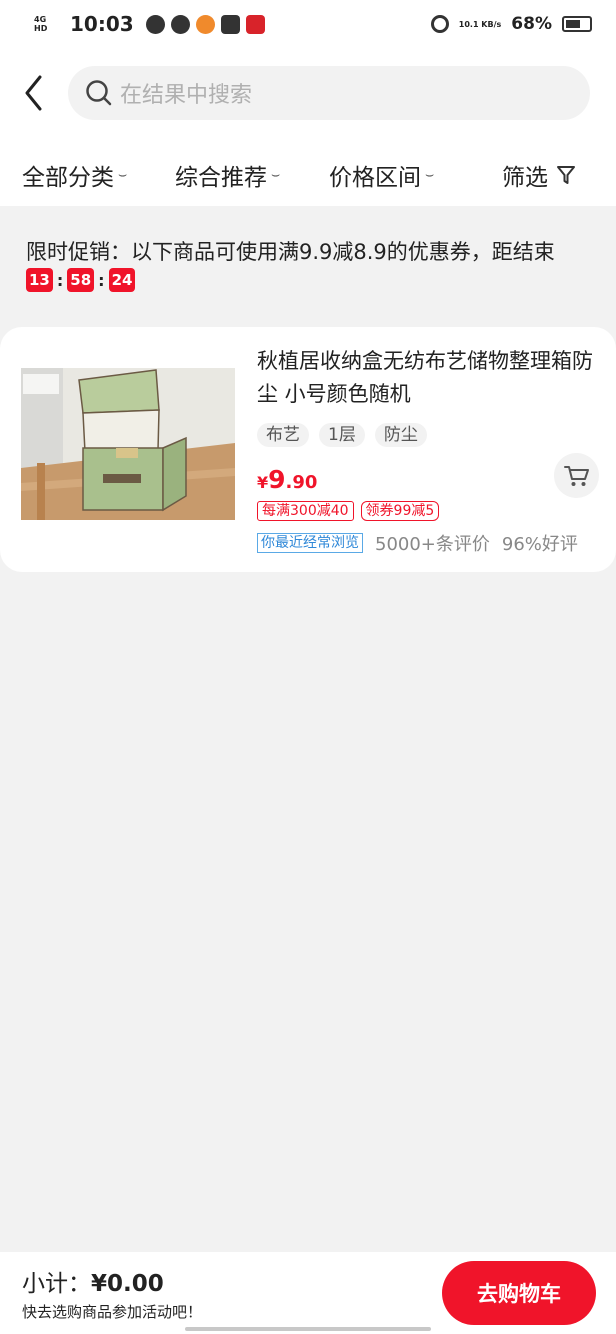 The image size is (616, 1334). Describe the element at coordinates (375, 178) in the screenshot. I see `filter-label: 价格区间` at that location.